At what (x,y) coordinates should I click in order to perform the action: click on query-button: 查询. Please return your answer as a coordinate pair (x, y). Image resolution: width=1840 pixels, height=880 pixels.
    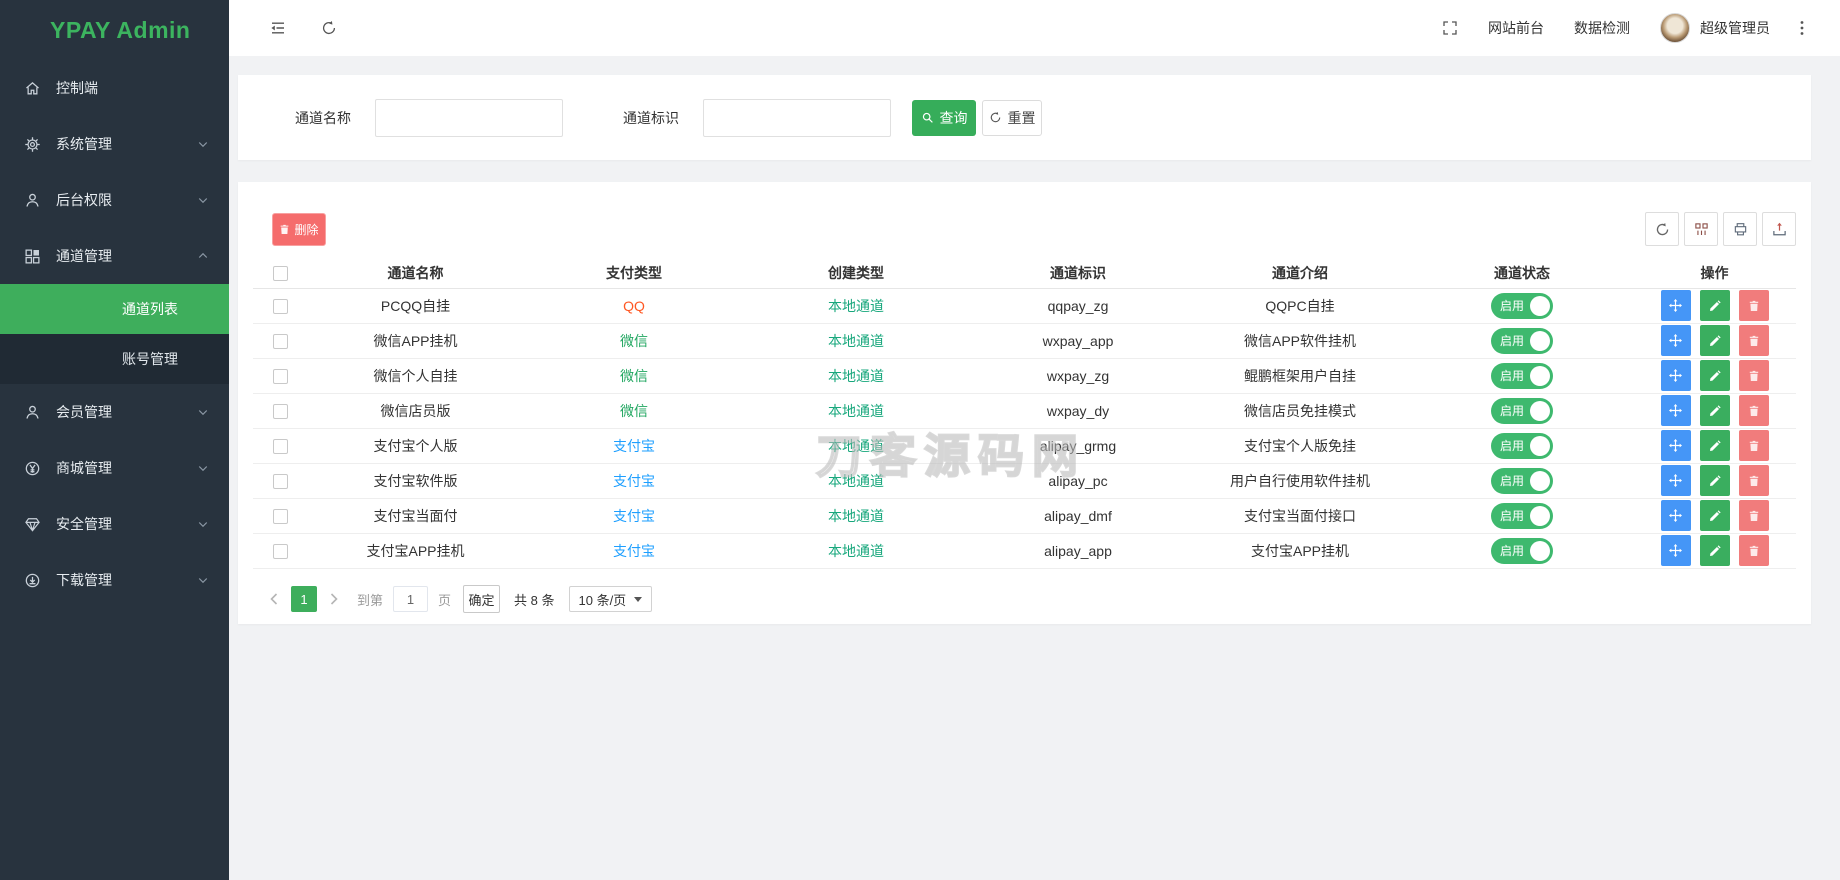
    Looking at the image, I should click on (944, 117).